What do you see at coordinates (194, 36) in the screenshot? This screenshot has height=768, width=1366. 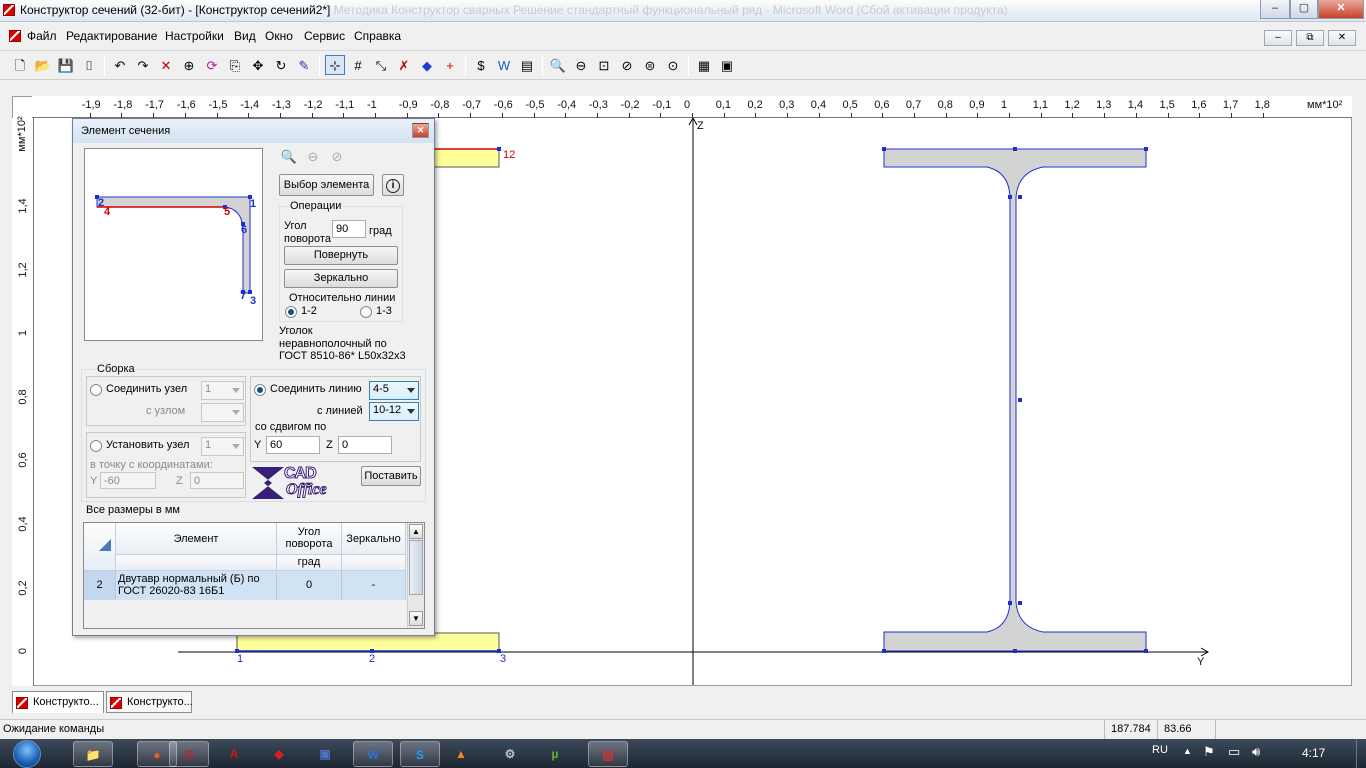 I see `menu-settings: Настройки` at bounding box center [194, 36].